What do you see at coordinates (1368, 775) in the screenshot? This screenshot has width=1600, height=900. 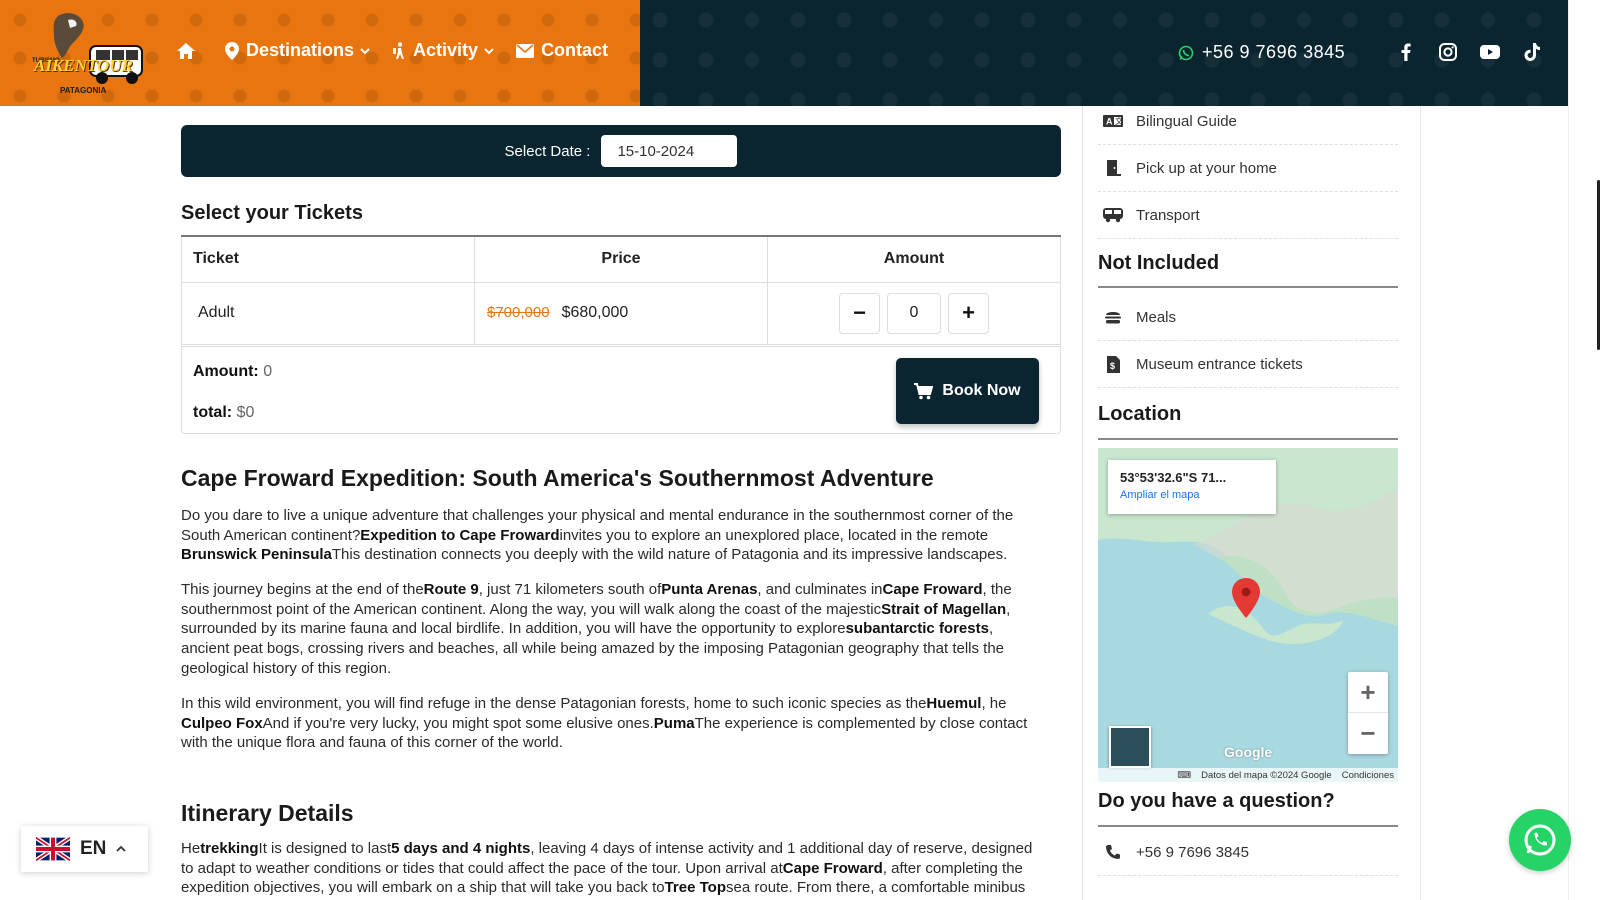 I see `map-terms-link: Condiciones` at bounding box center [1368, 775].